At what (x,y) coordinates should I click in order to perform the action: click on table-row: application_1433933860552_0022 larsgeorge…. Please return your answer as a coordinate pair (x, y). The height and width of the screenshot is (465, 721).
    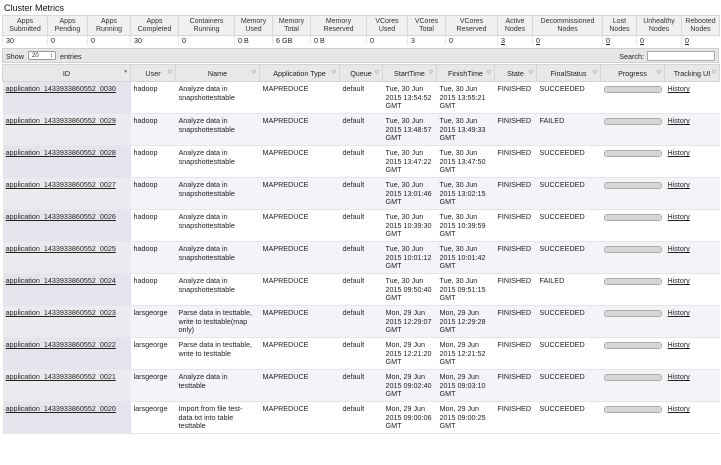
    Looking at the image, I should click on (361, 353).